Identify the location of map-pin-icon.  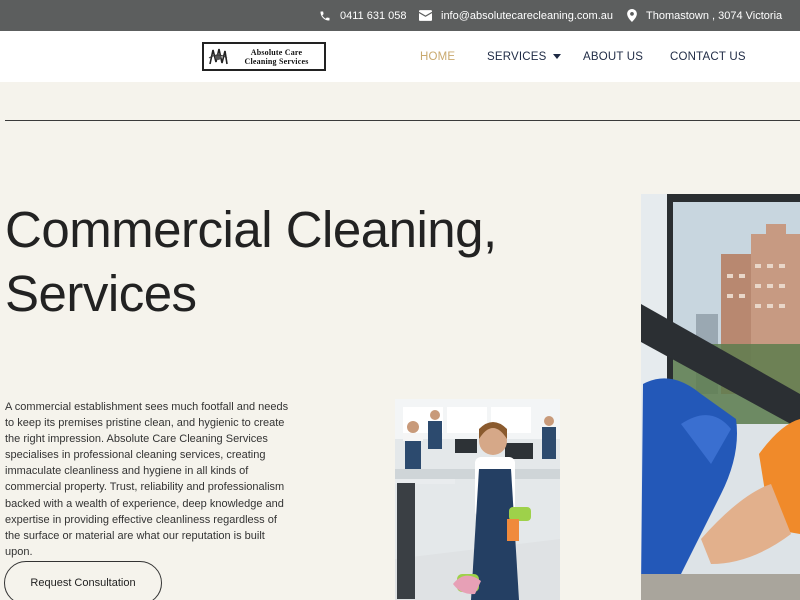
(632, 15).